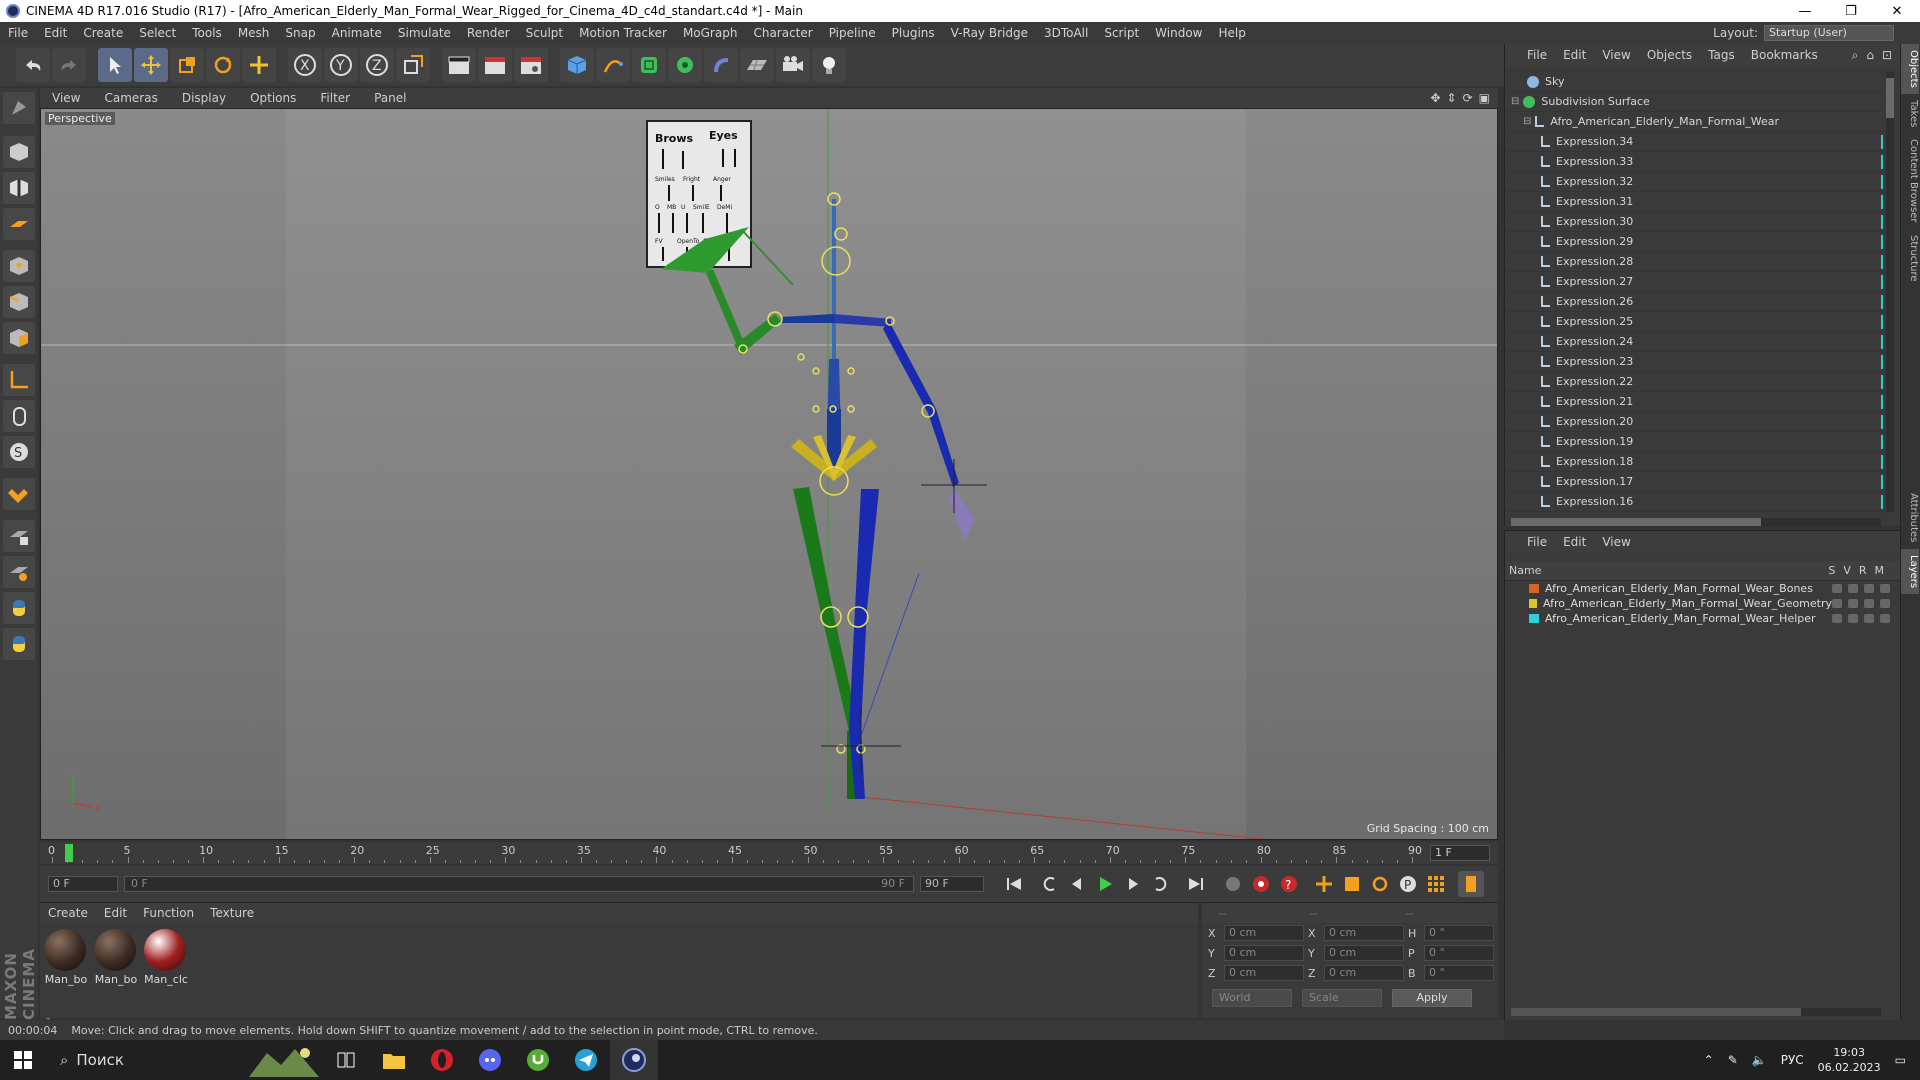 This screenshot has height=1080, width=1920. I want to click on menu-mograph: MoGraph, so click(710, 33).